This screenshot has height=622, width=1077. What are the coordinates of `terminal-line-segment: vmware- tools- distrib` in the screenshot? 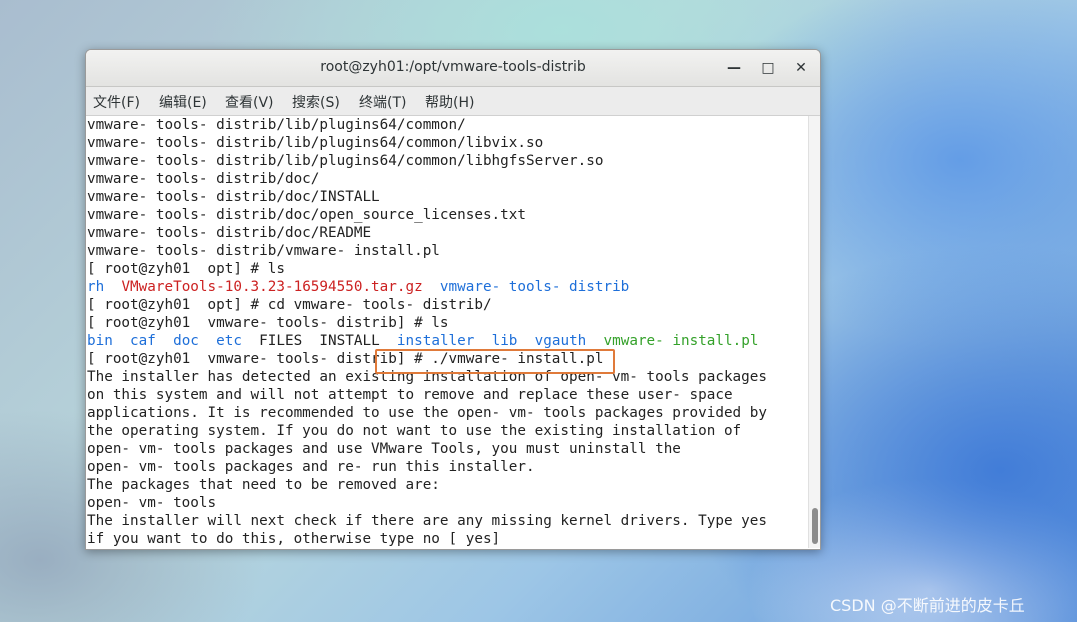 It's located at (534, 287).